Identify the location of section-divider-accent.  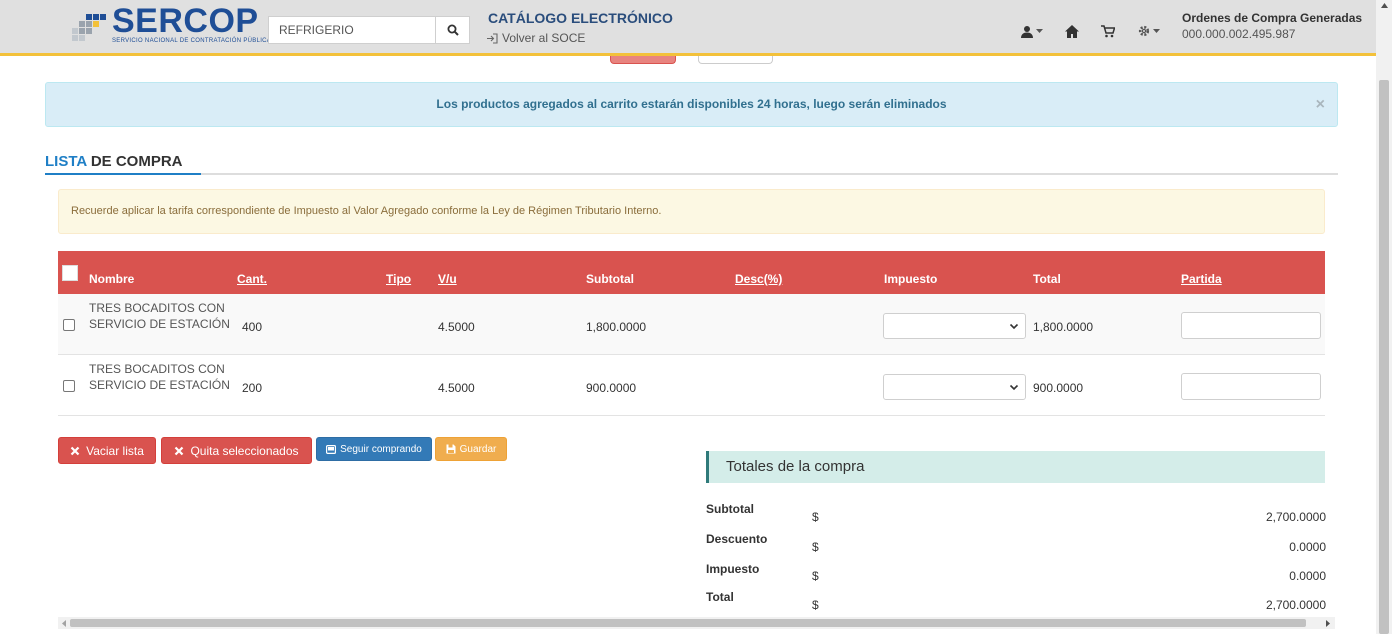
(123, 174).